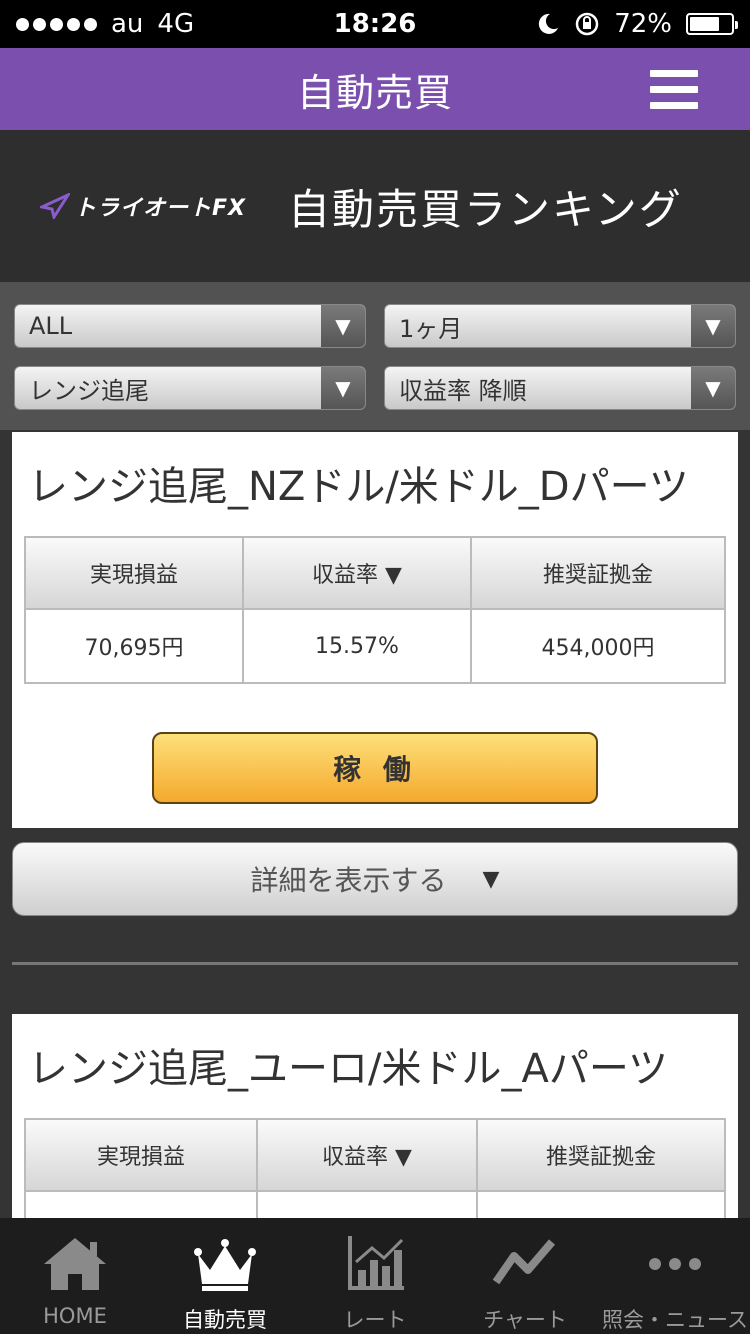 The image size is (750, 1334). What do you see at coordinates (190, 388) in the screenshot?
I see `strategy-select: レンジ追尾 ▼` at bounding box center [190, 388].